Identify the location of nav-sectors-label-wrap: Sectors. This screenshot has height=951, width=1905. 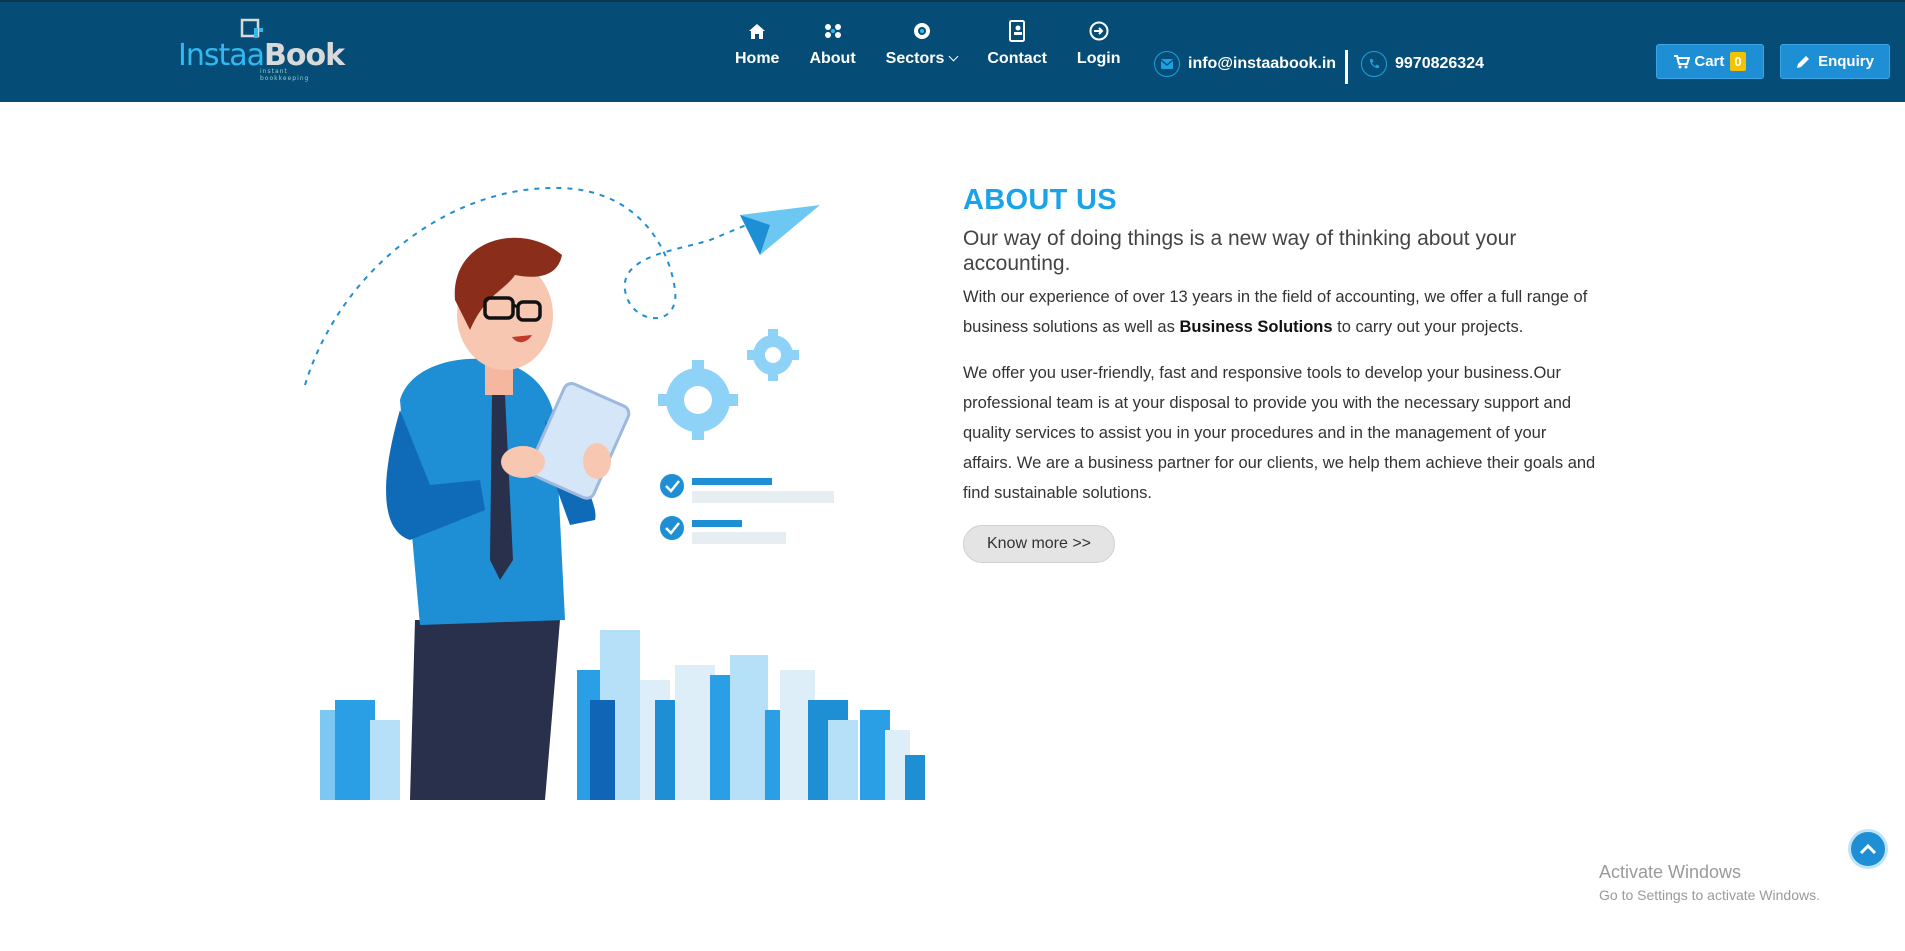
(922, 59).